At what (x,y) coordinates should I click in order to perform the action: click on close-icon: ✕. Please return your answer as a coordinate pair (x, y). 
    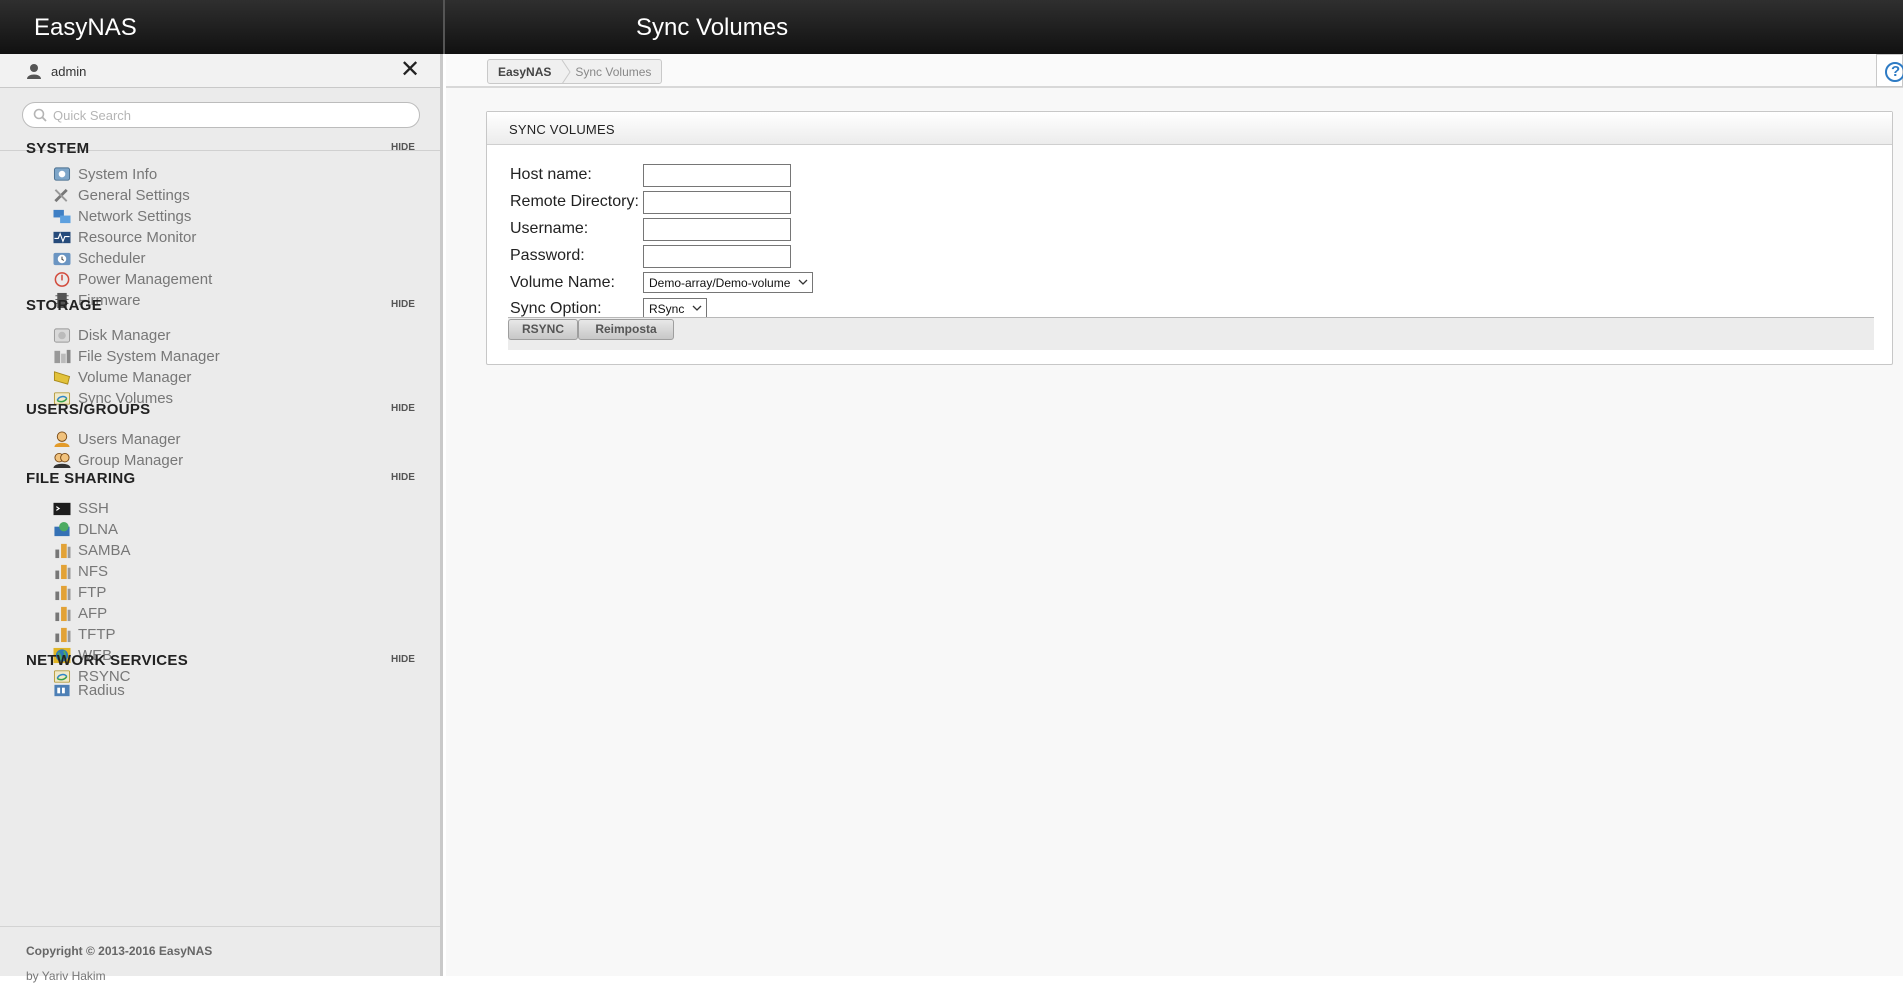
    Looking at the image, I should click on (410, 70).